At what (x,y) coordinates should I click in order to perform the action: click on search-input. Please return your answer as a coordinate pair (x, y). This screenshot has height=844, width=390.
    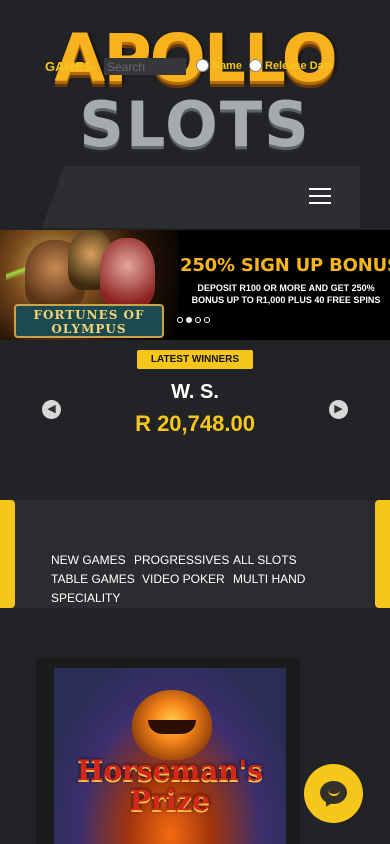
    Looking at the image, I should click on (145, 66).